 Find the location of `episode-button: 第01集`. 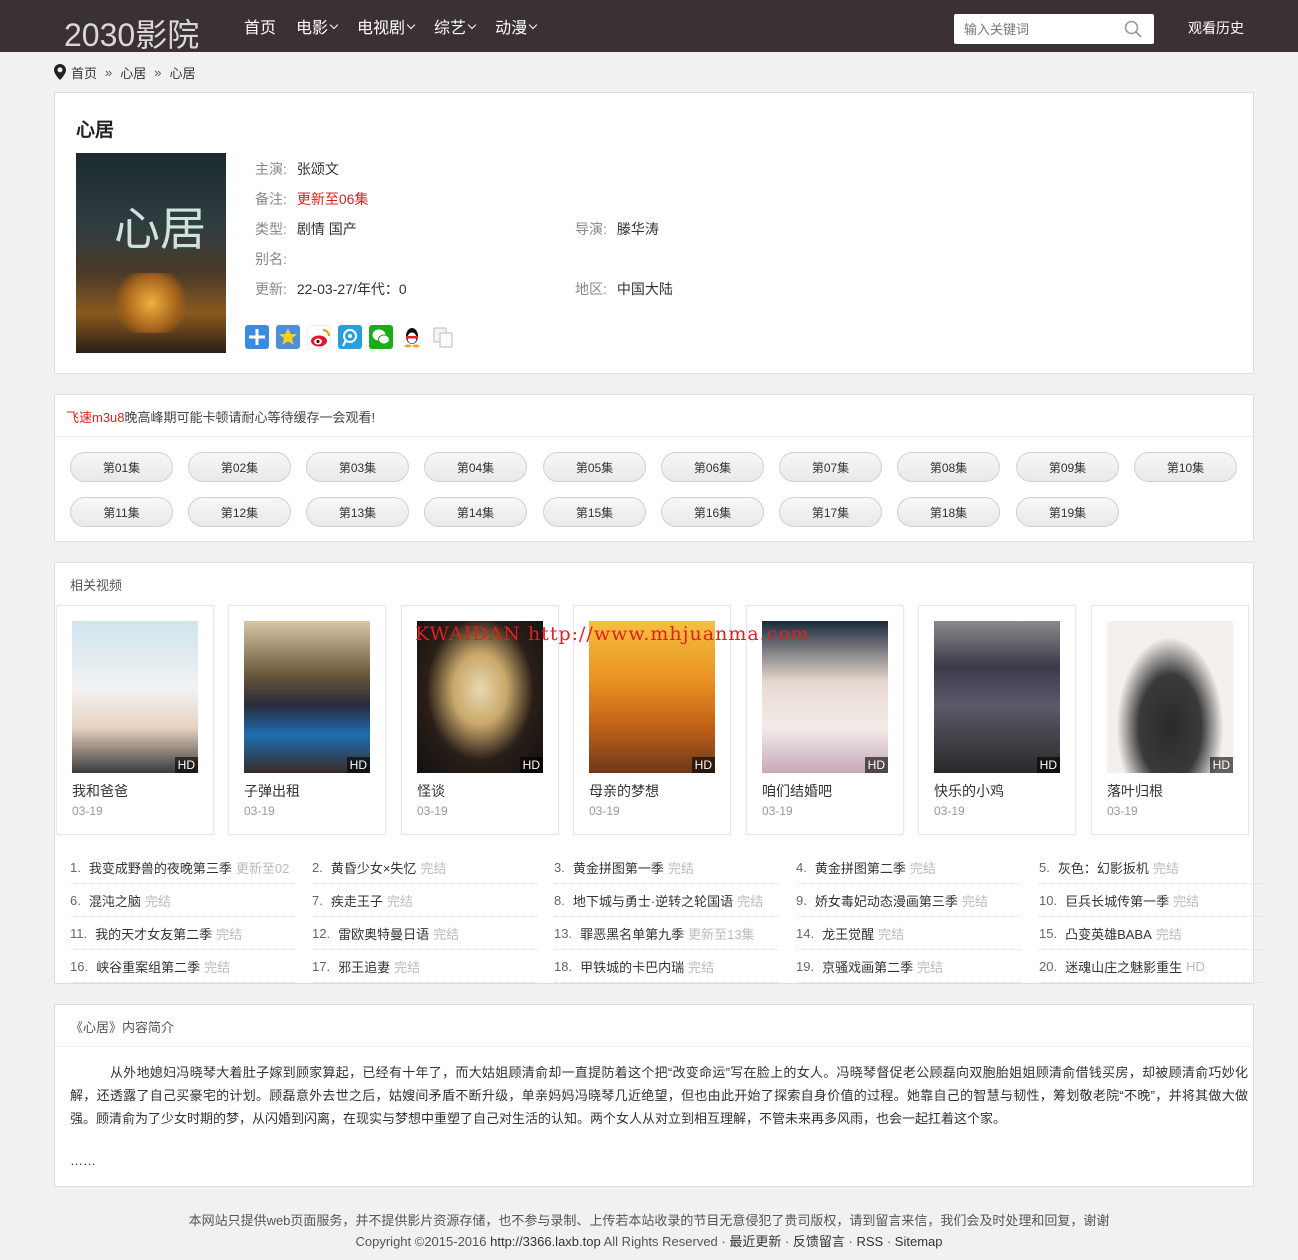

episode-button: 第01集 is located at coordinates (121, 467).